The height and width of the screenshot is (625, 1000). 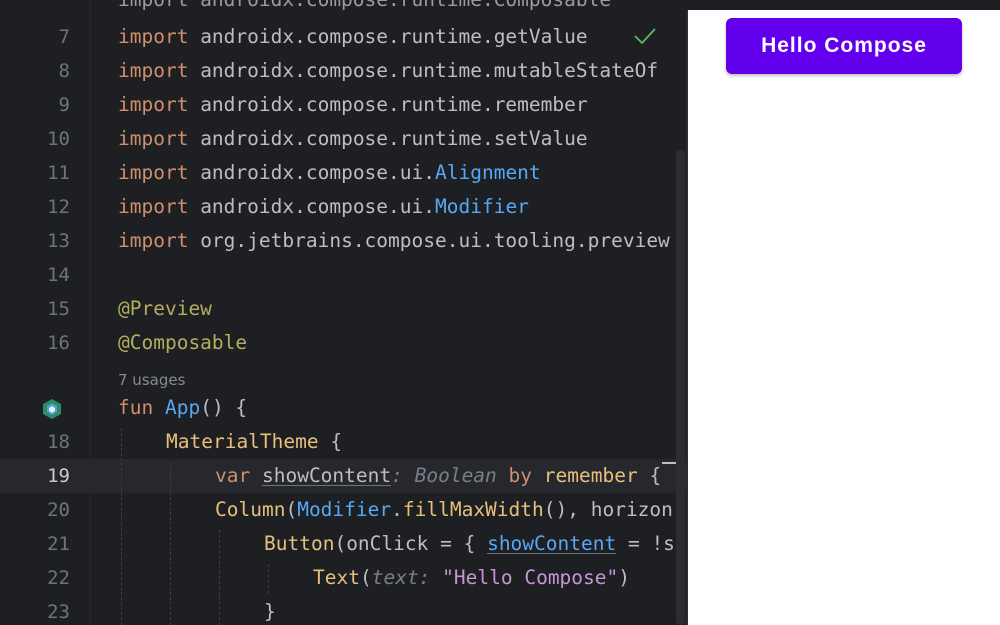 What do you see at coordinates (58, 612) in the screenshot?
I see `line-number: 23` at bounding box center [58, 612].